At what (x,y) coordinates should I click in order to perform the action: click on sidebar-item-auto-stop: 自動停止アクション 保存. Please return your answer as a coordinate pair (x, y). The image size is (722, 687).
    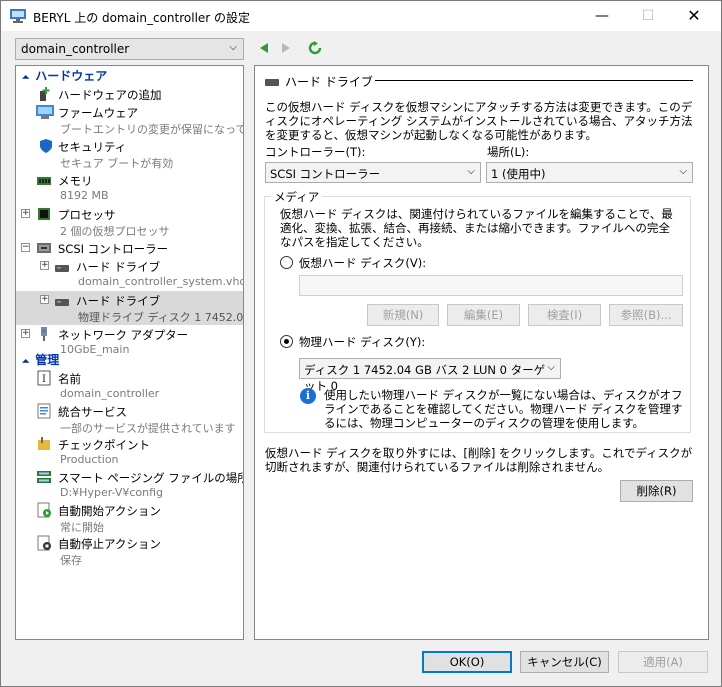
    Looking at the image, I should click on (129, 550).